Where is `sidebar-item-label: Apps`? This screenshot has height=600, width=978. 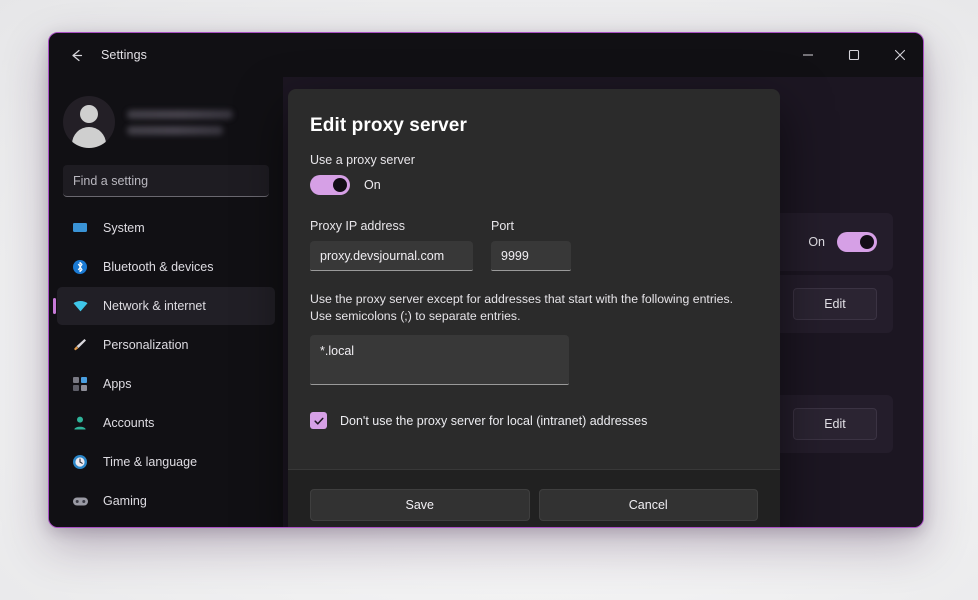 sidebar-item-label: Apps is located at coordinates (117, 384).